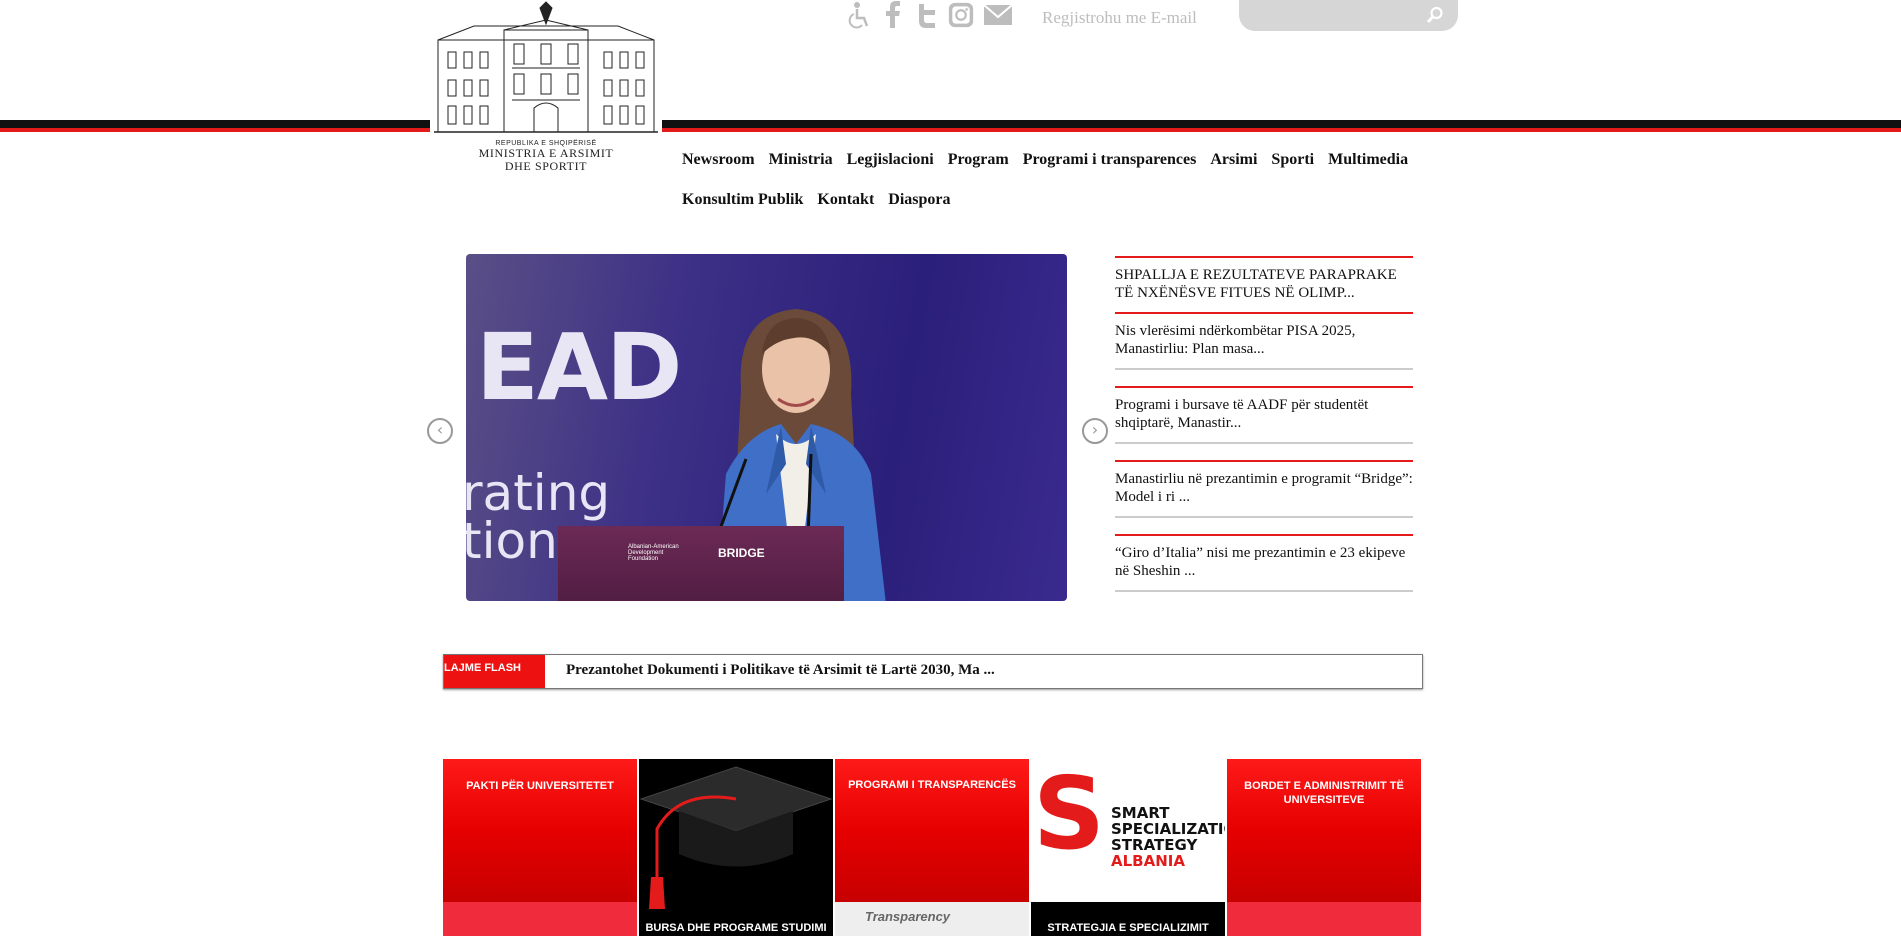  I want to click on nav-item-kontakt: Kontakt, so click(845, 200).